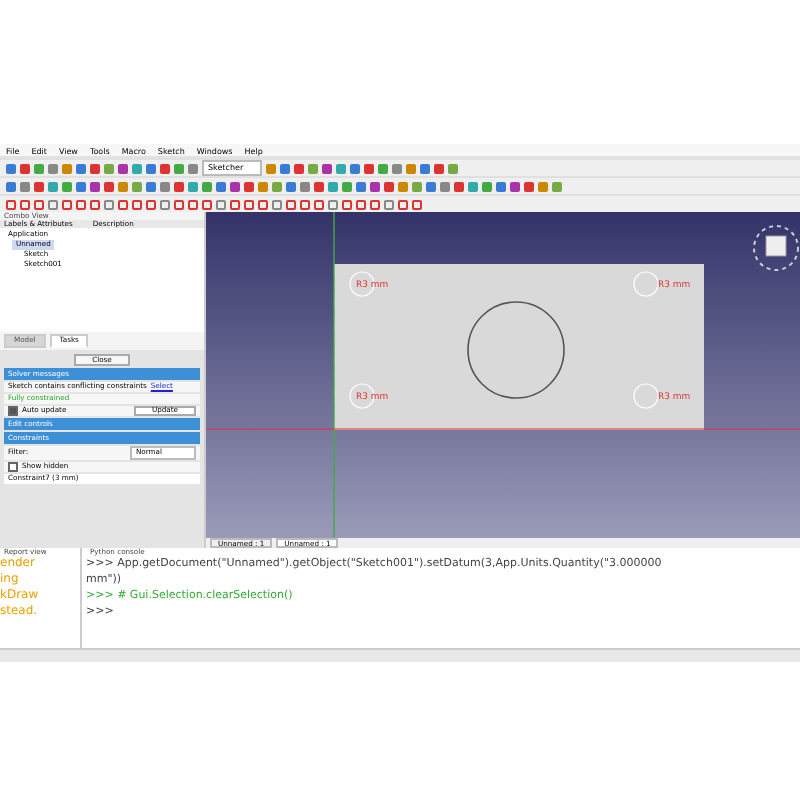  What do you see at coordinates (776, 248) in the screenshot?
I see `navigation-cube` at bounding box center [776, 248].